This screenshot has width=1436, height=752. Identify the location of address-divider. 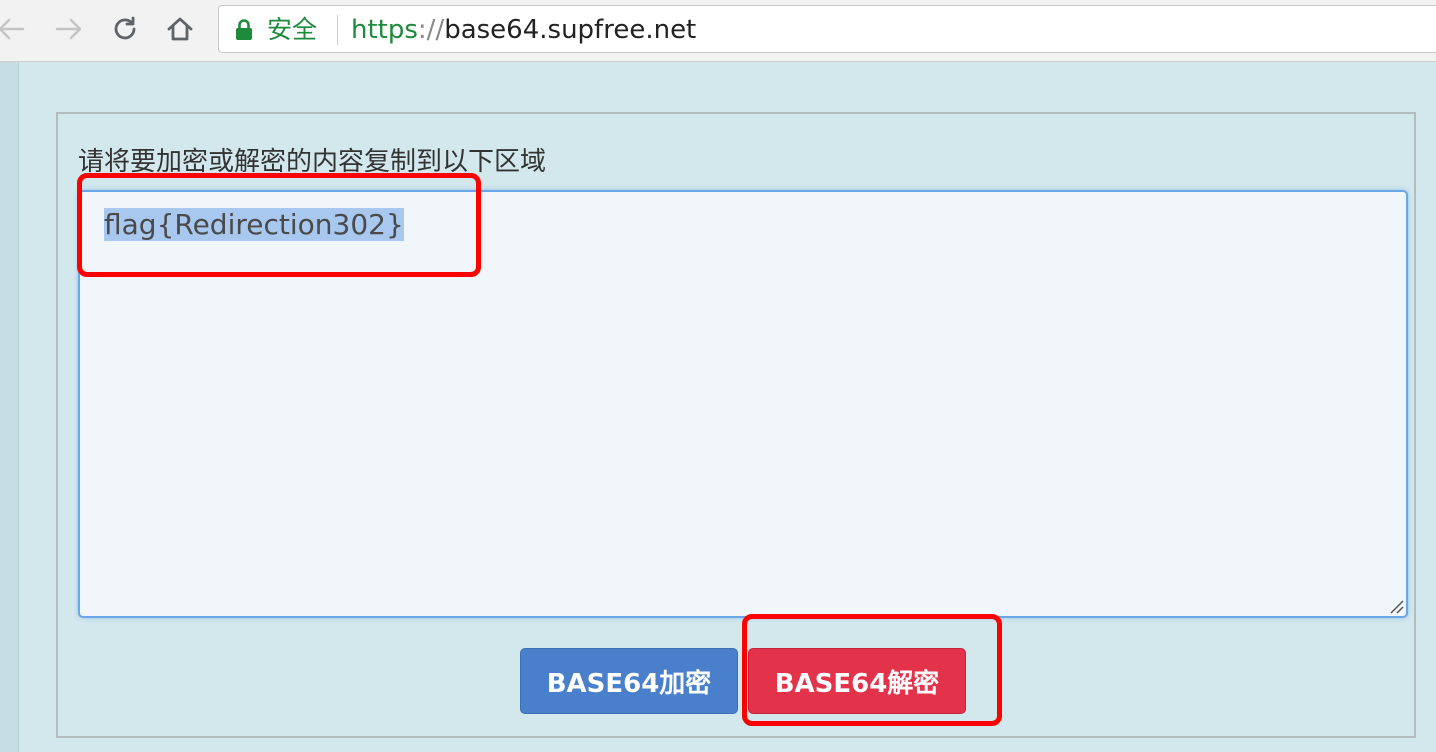
(337, 30).